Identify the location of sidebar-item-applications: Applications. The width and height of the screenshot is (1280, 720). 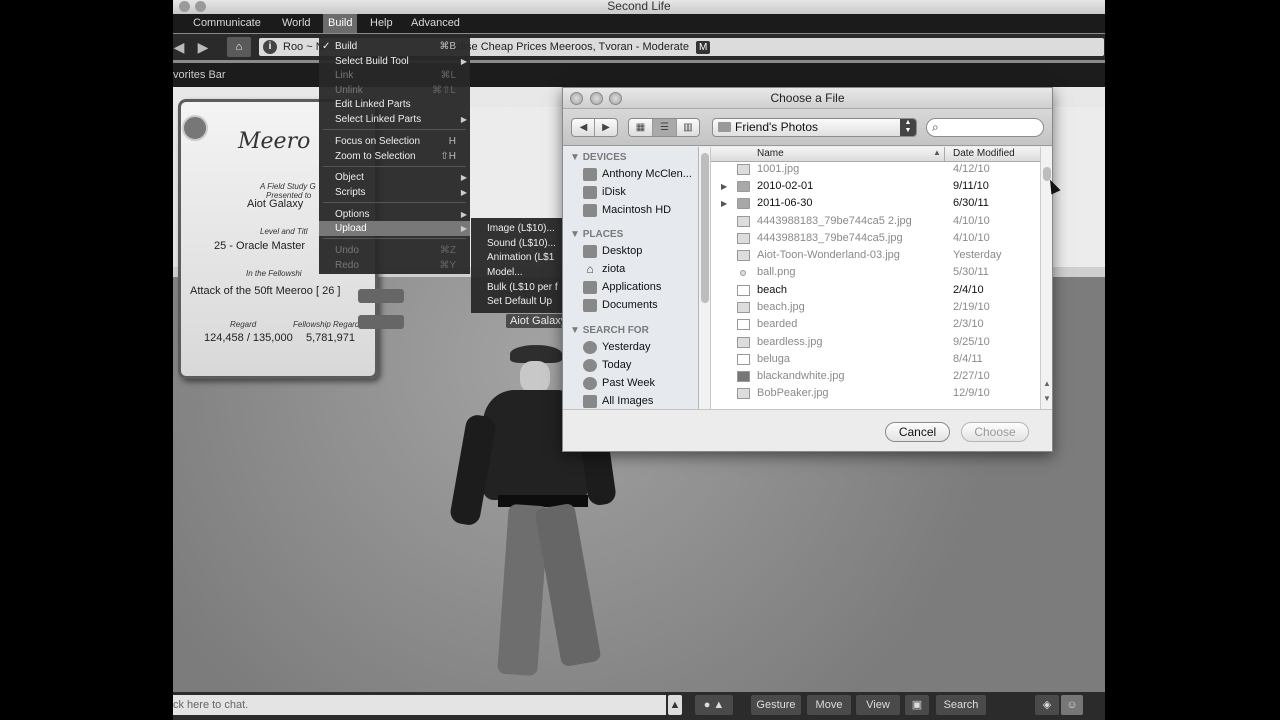
(640, 287).